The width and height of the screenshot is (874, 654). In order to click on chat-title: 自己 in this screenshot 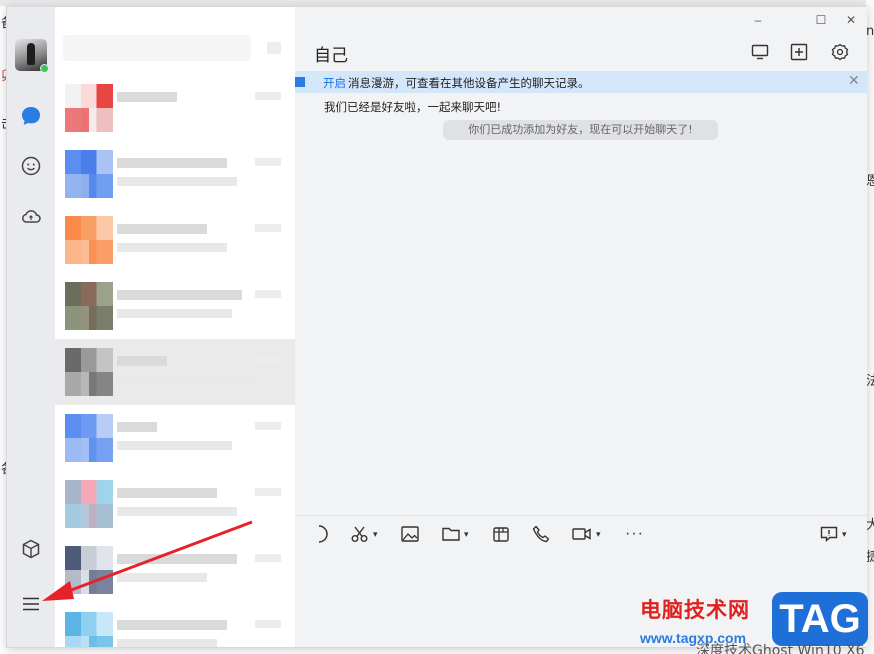, I will do `click(331, 56)`.